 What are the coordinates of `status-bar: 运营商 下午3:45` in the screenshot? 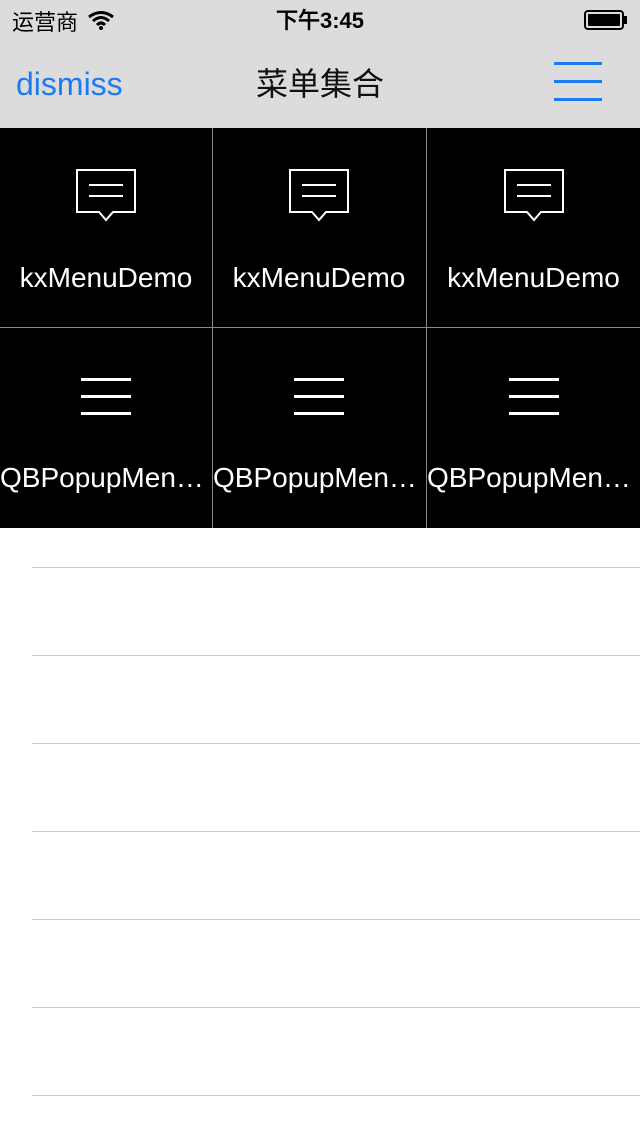 It's located at (320, 20).